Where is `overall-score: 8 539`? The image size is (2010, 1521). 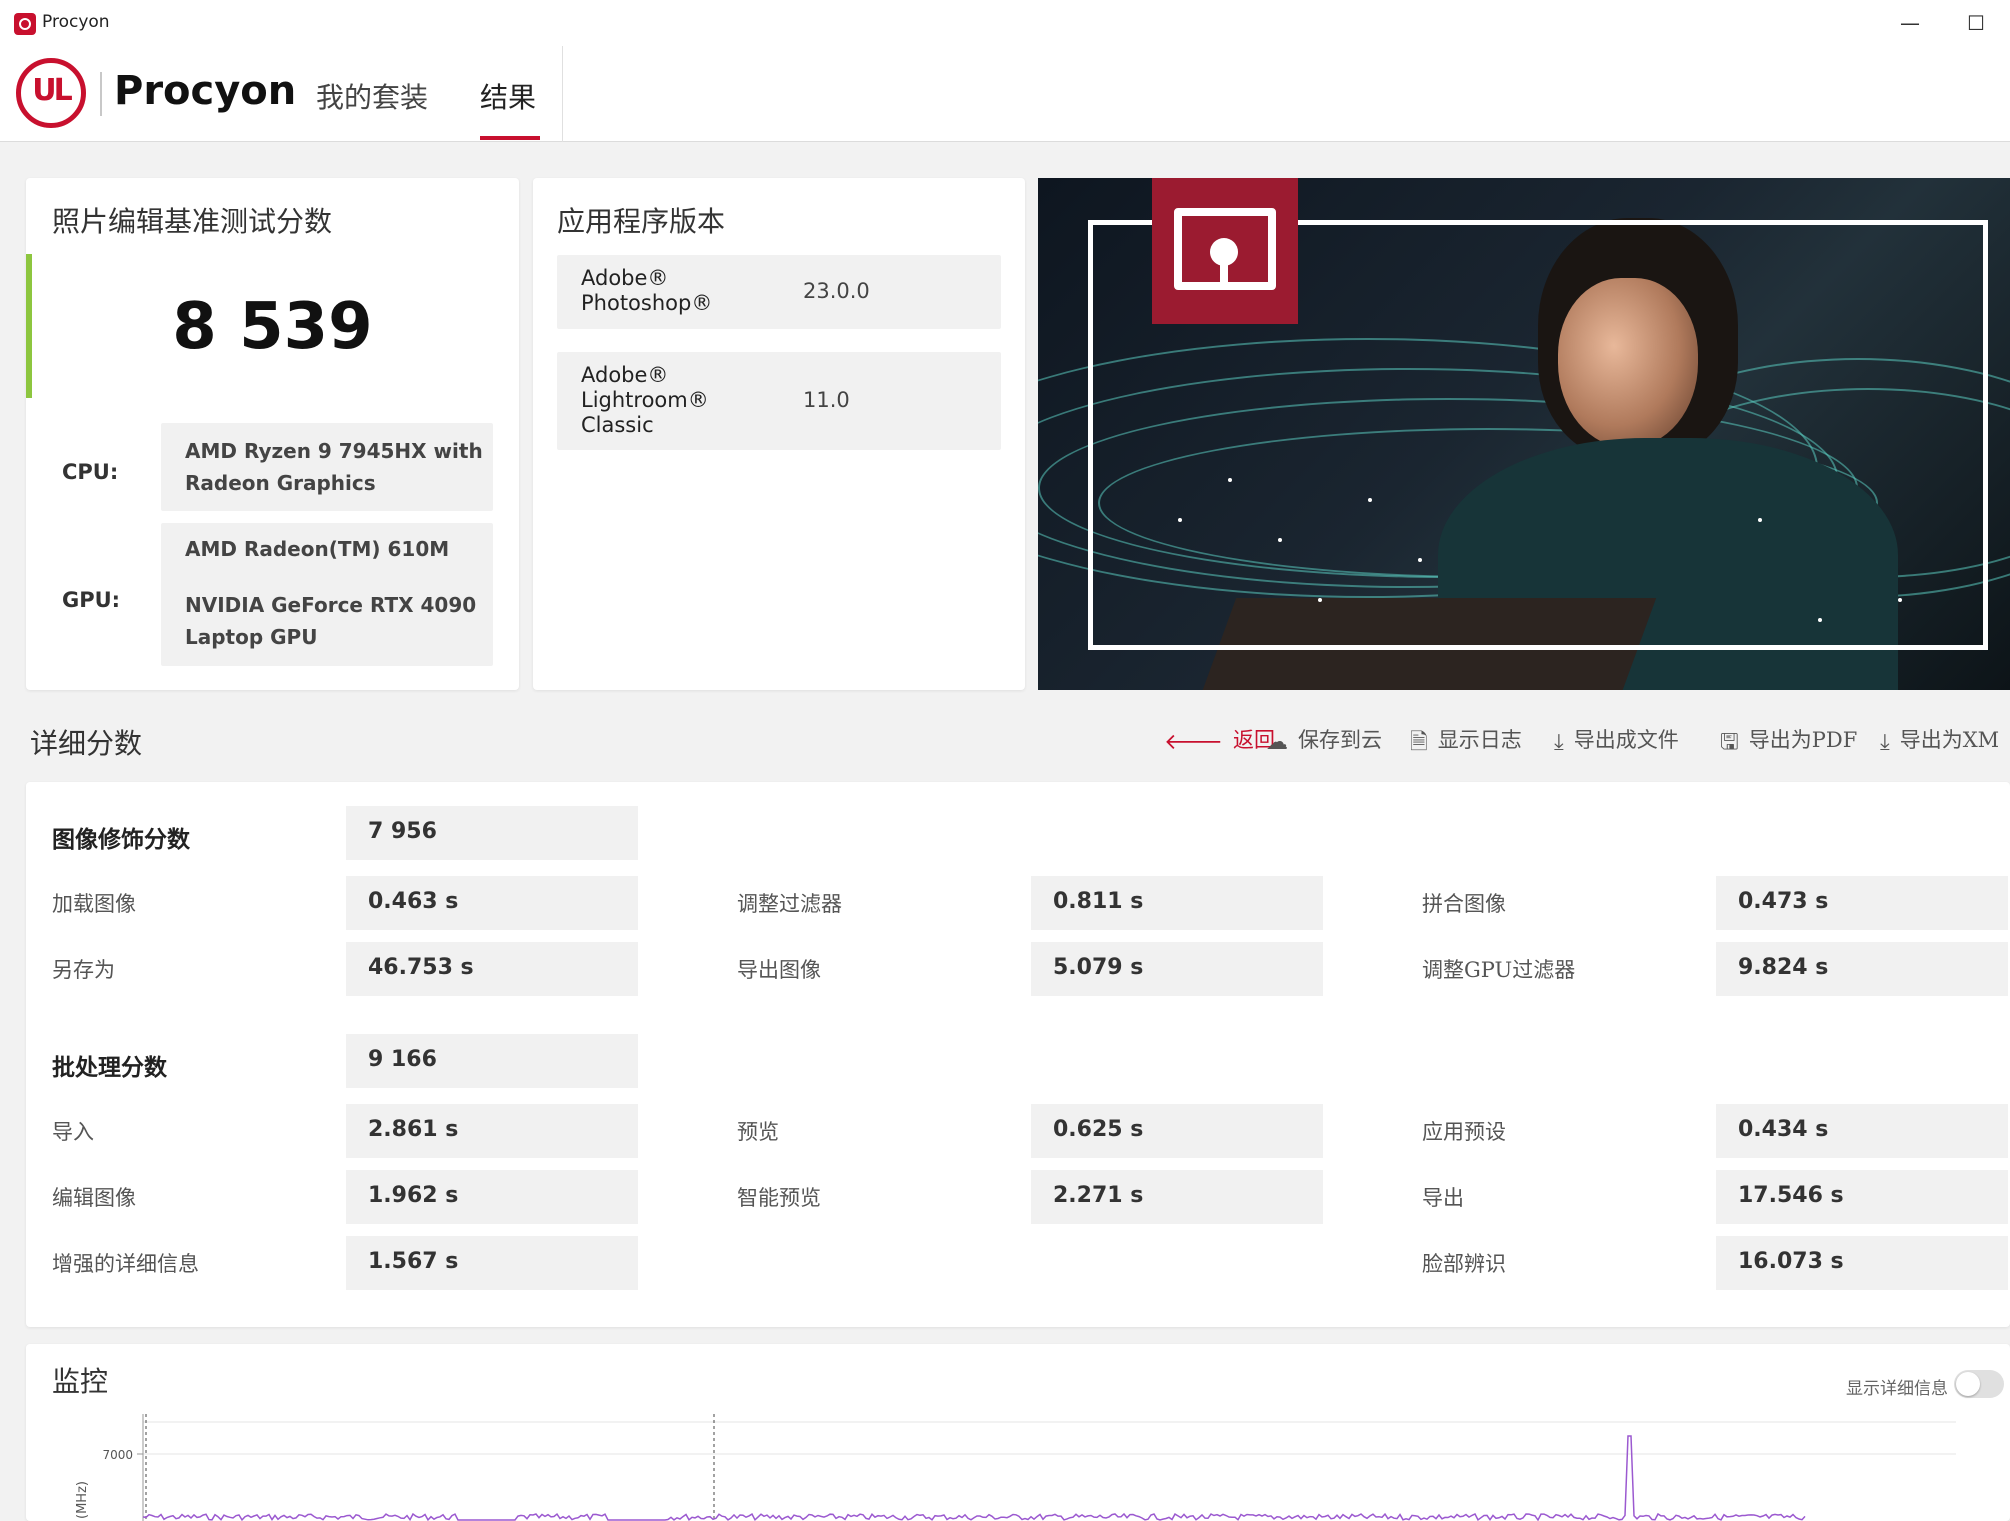 overall-score: 8 539 is located at coordinates (272, 327).